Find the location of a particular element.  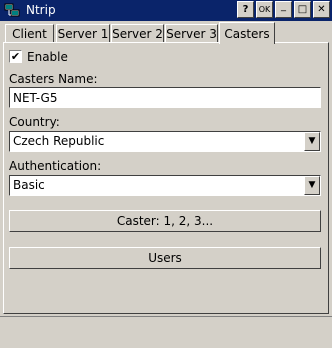

tab-casters: Casters is located at coordinates (247, 33).